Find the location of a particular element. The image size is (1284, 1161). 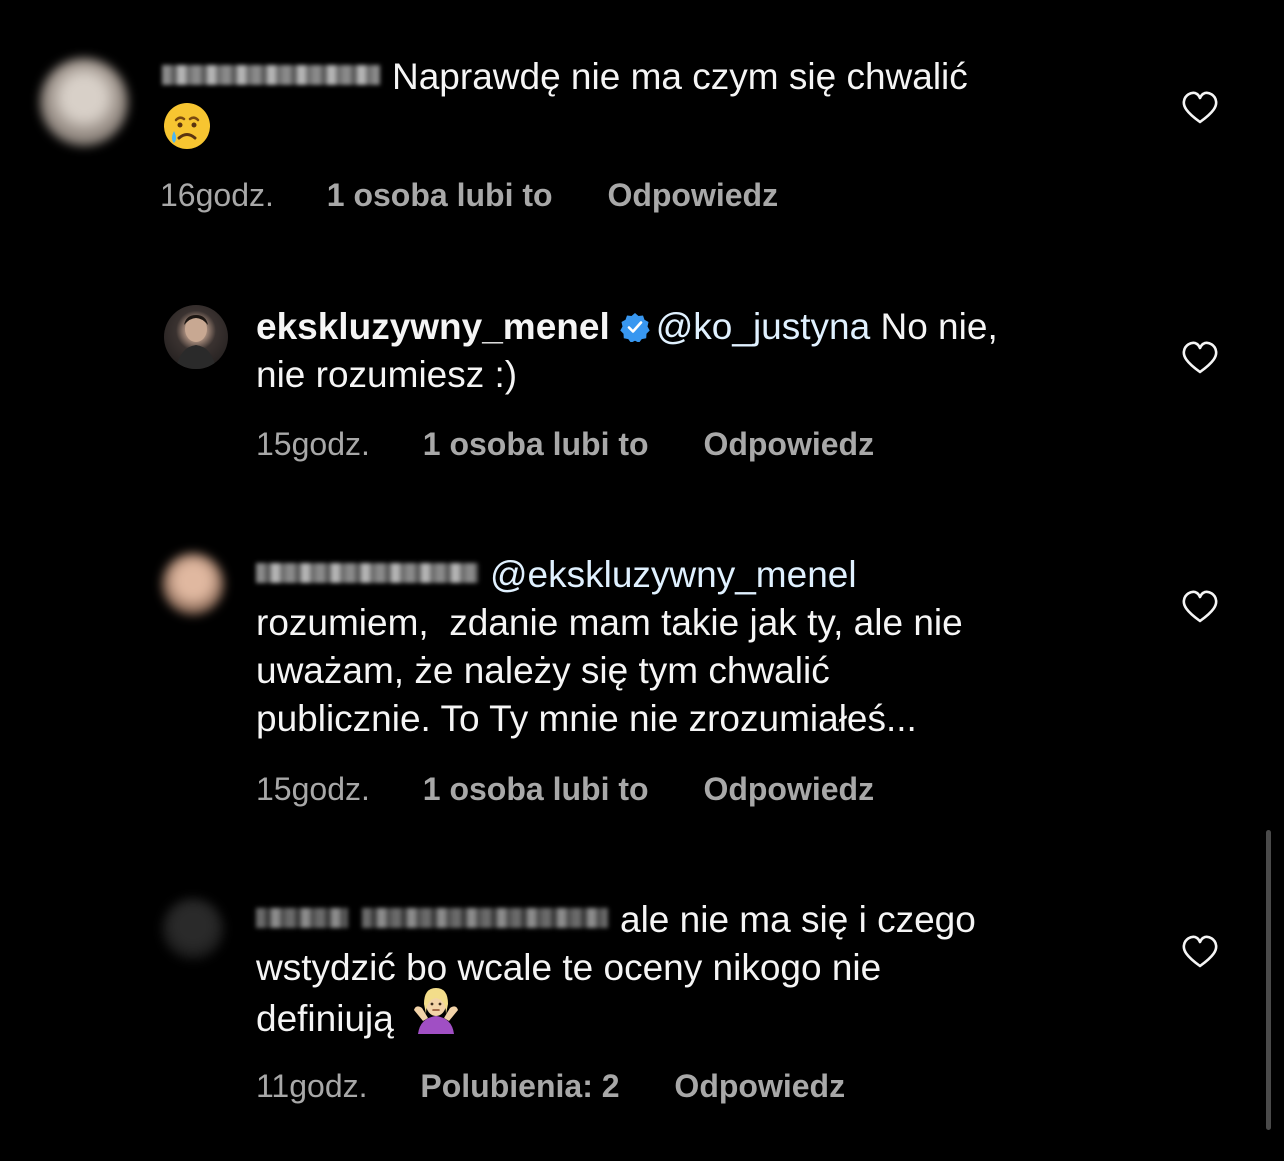

comment-meta: 16godz. 1 osoba lubi to Odpowiedz is located at coordinates (469, 195).